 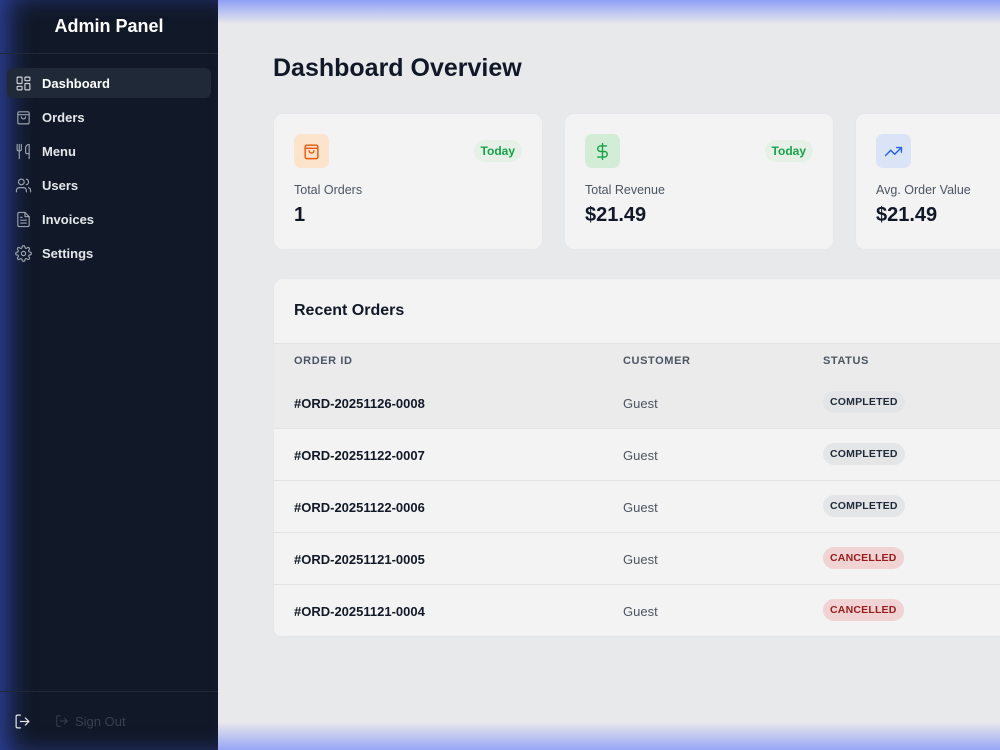 I want to click on stat-label: Avg. Order Value, so click(x=923, y=190).